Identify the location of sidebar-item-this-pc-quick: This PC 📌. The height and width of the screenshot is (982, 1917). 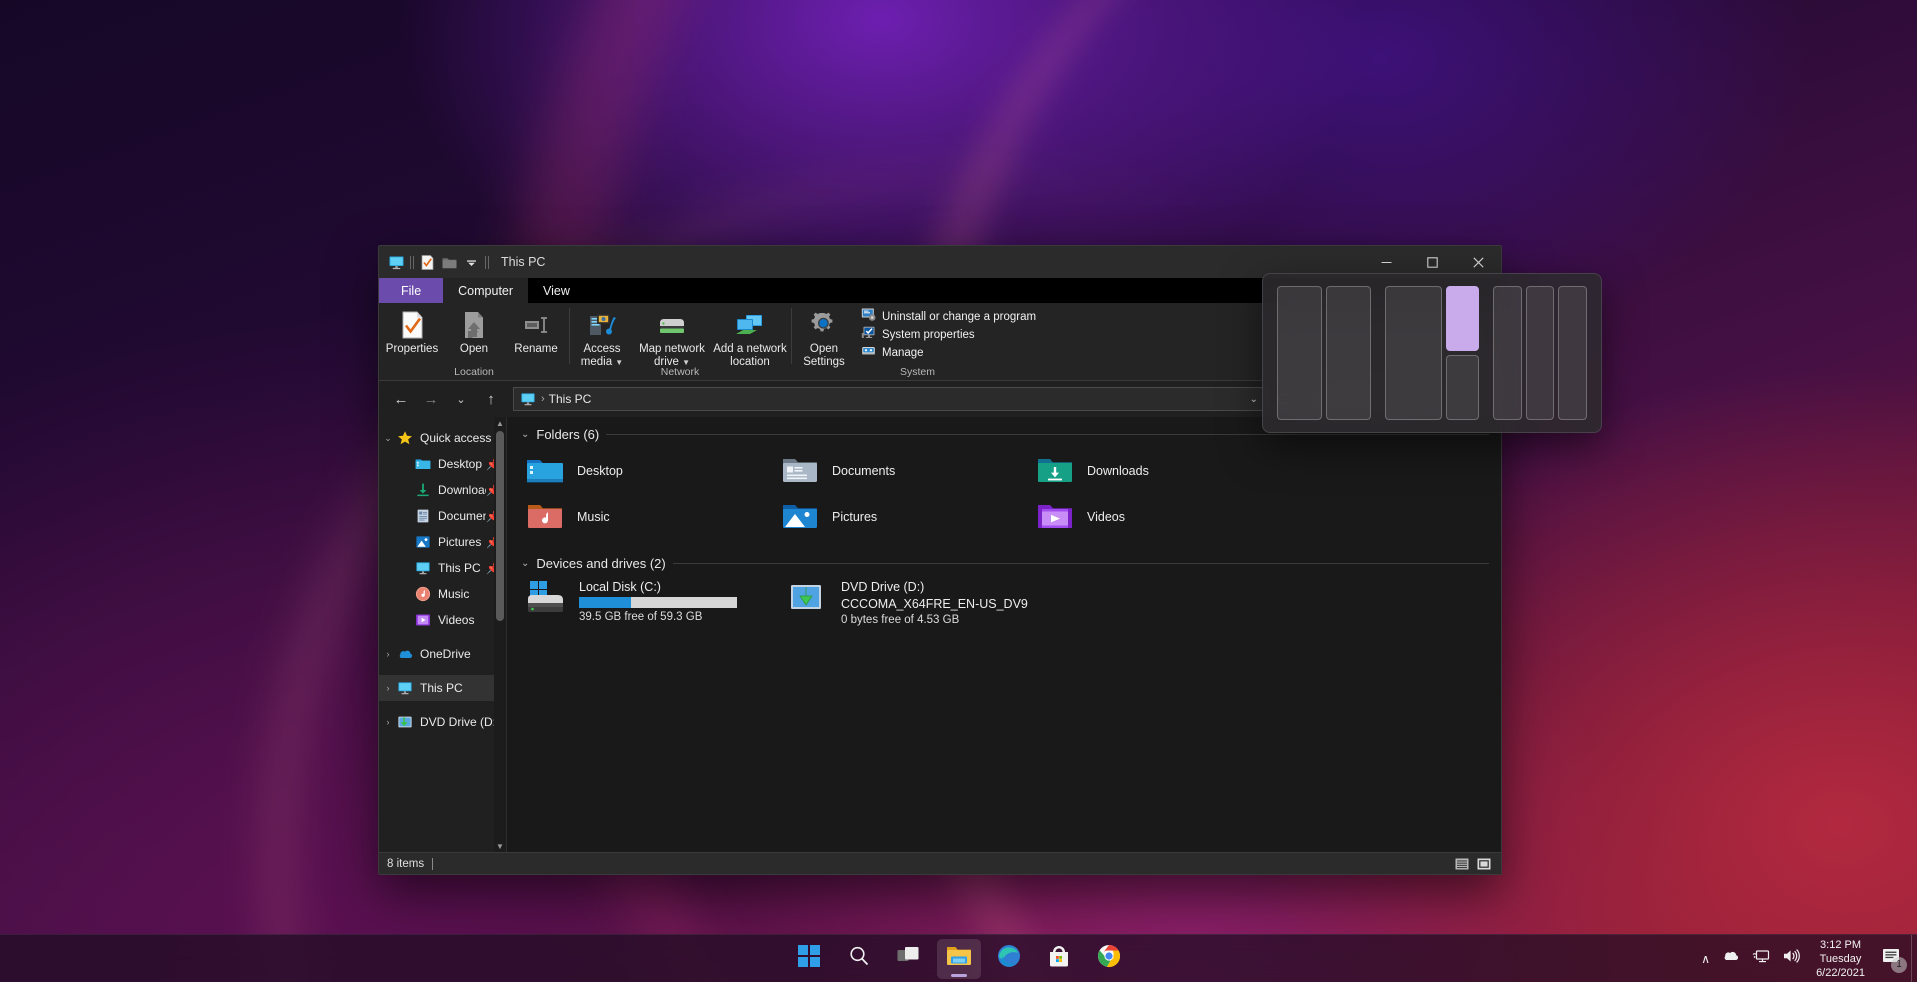
(442, 568).